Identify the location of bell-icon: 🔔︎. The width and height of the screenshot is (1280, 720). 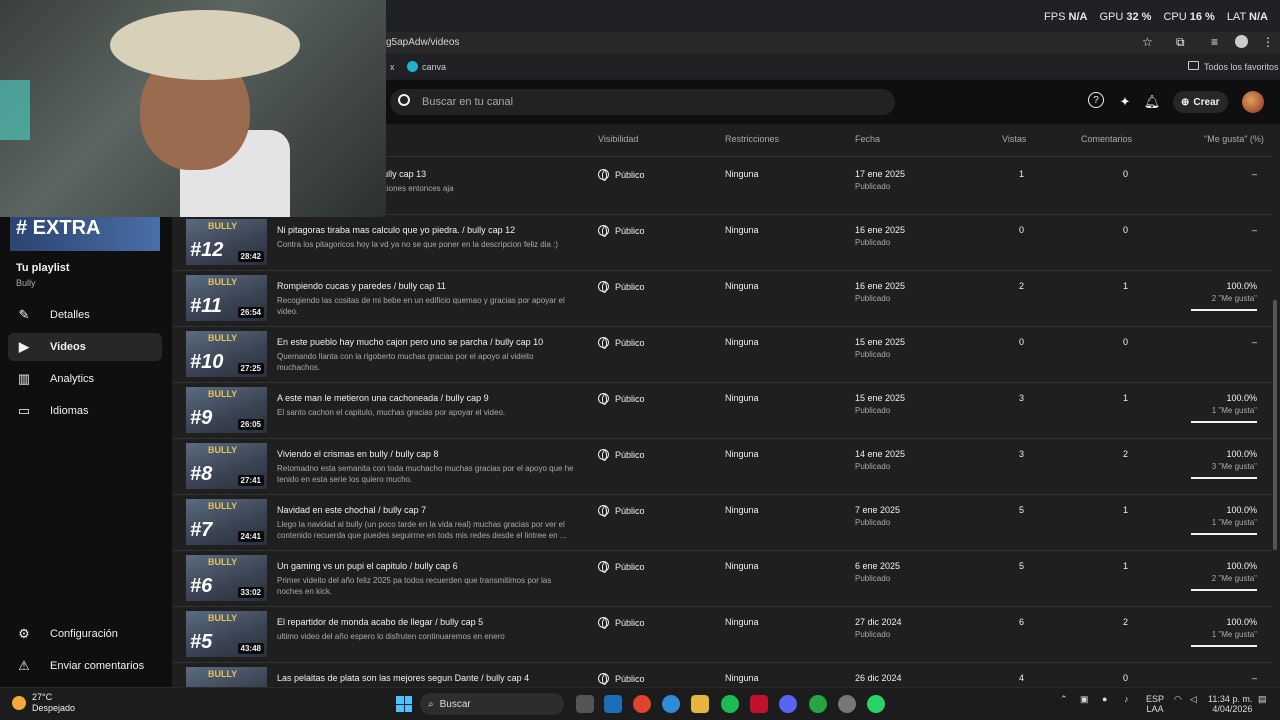
(1152, 102).